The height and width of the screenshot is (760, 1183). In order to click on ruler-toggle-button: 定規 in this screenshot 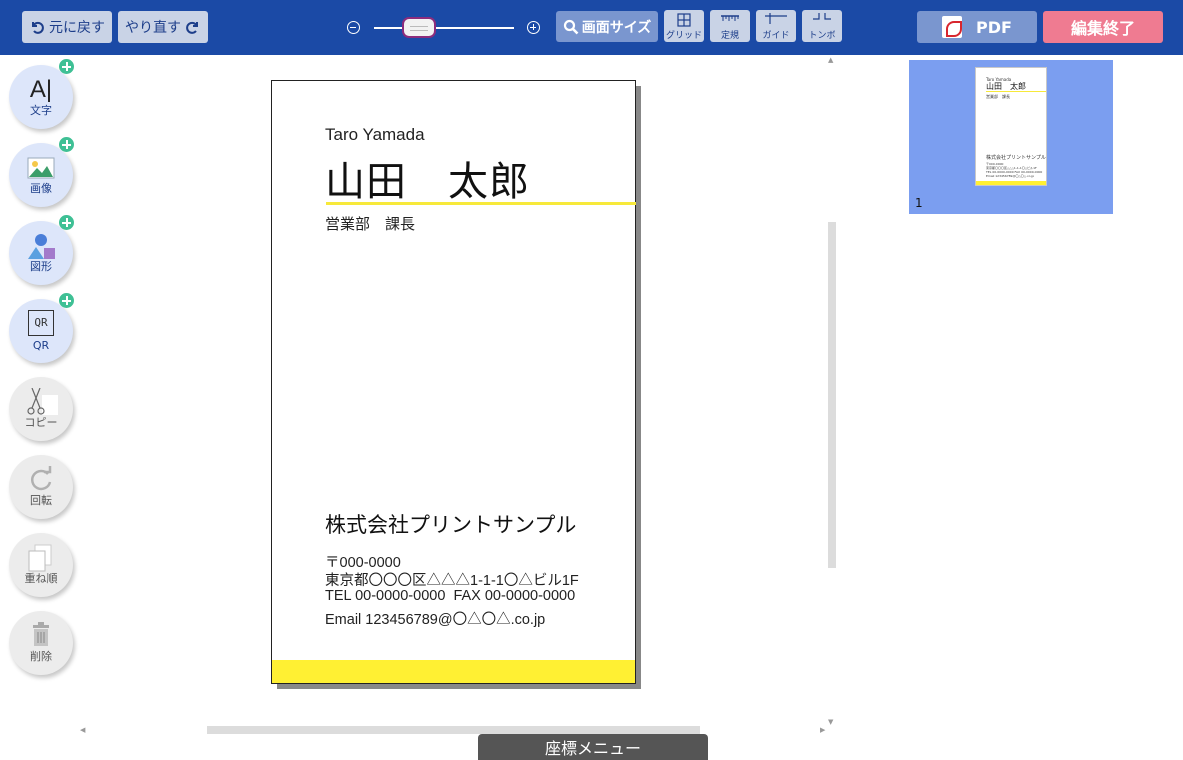, I will do `click(730, 26)`.